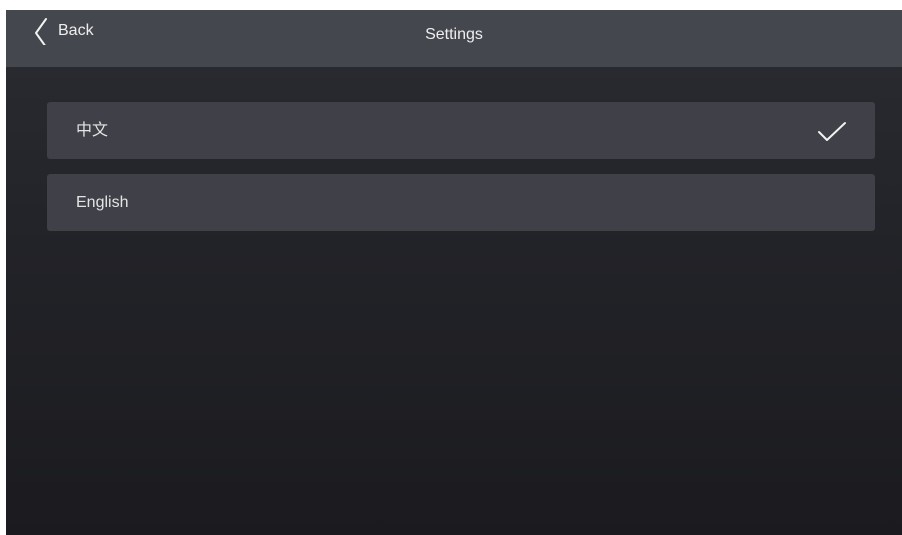  What do you see at coordinates (92, 130) in the screenshot?
I see `language-option-label: 中文` at bounding box center [92, 130].